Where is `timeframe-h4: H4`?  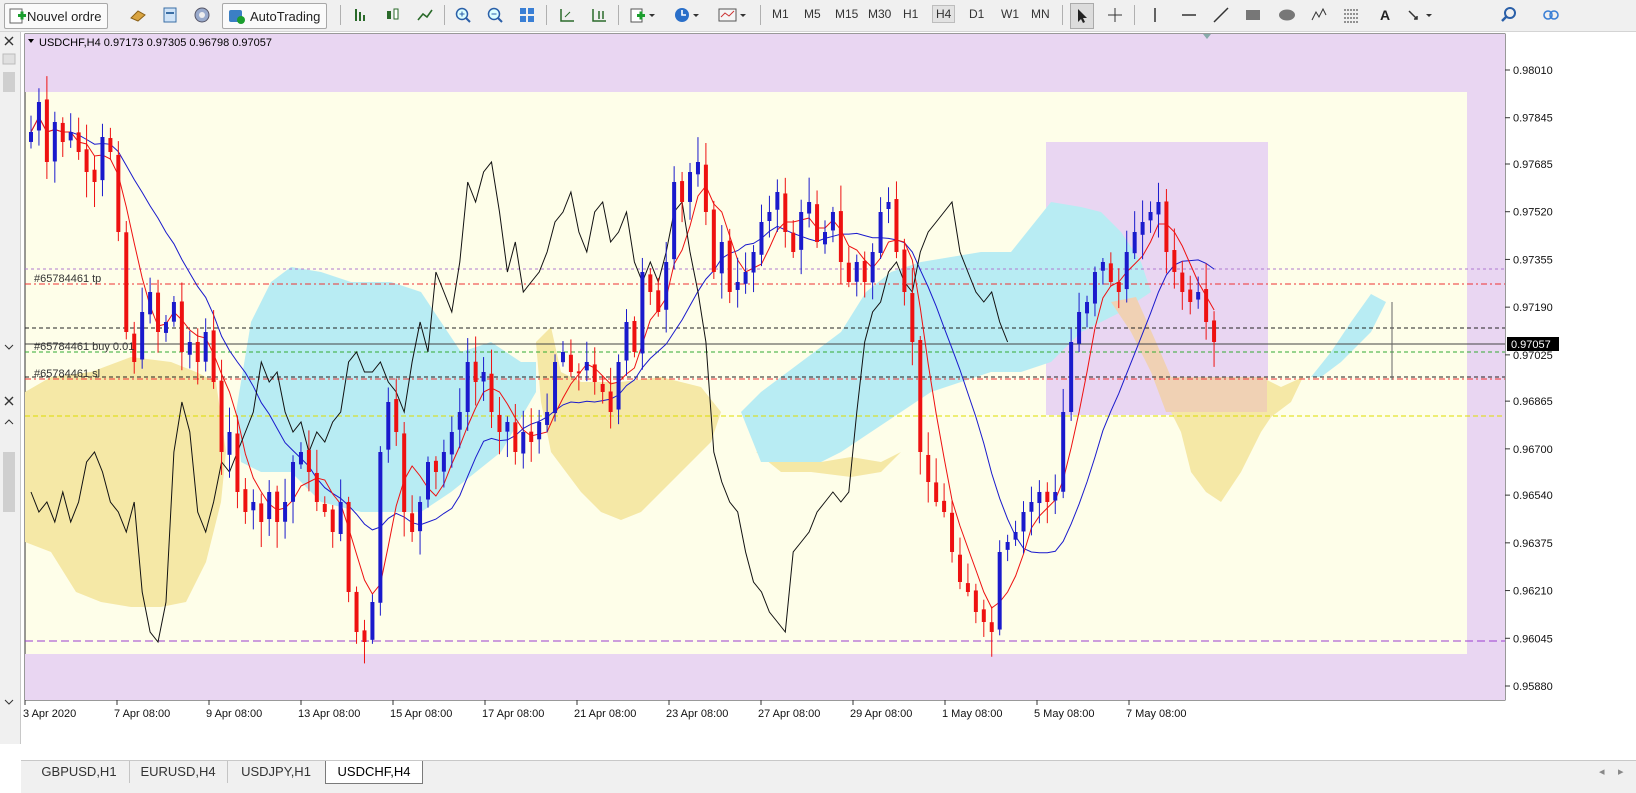 timeframe-h4: H4 is located at coordinates (944, 14).